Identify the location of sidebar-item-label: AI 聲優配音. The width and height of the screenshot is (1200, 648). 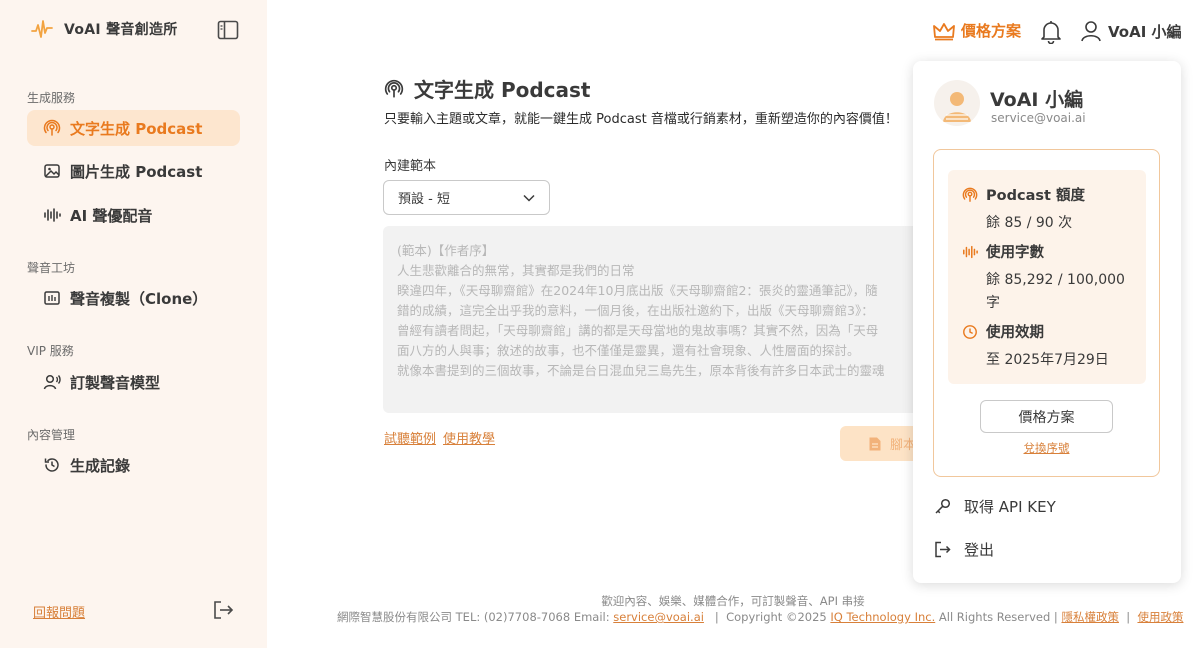
(111, 215).